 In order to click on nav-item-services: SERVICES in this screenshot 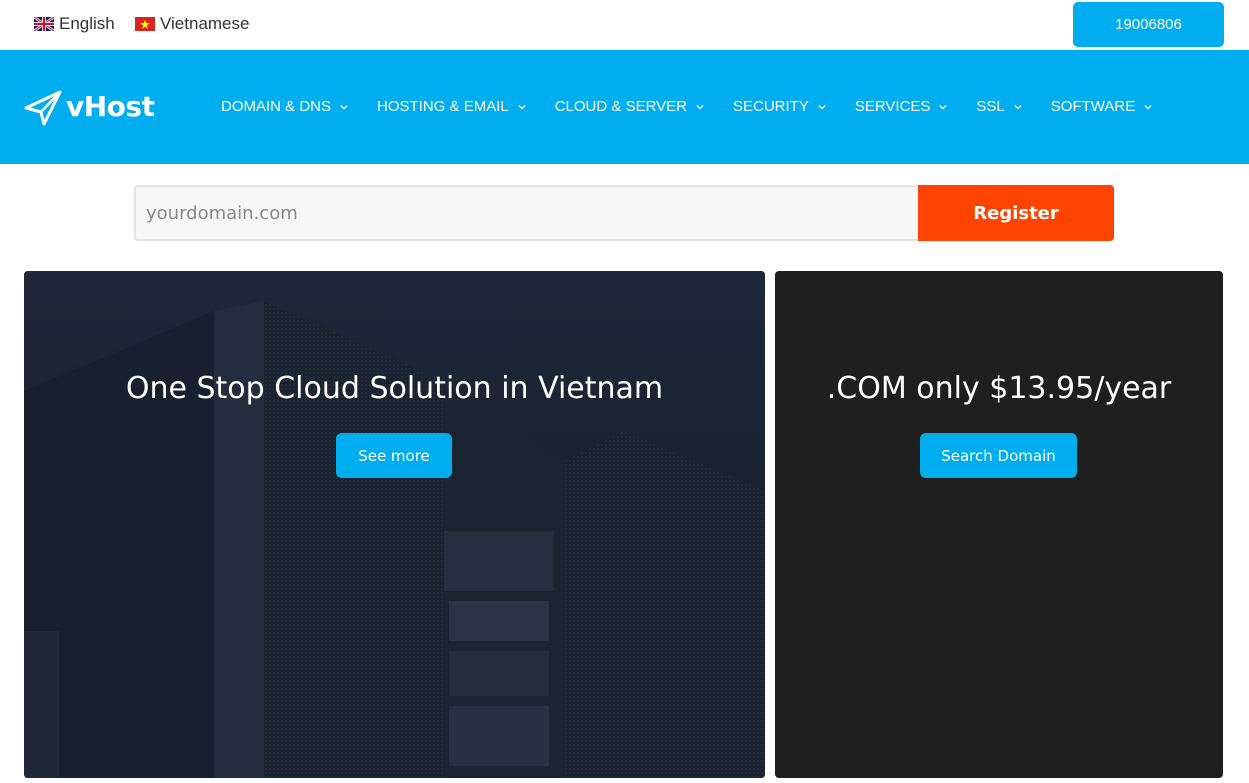, I will do `click(901, 106)`.